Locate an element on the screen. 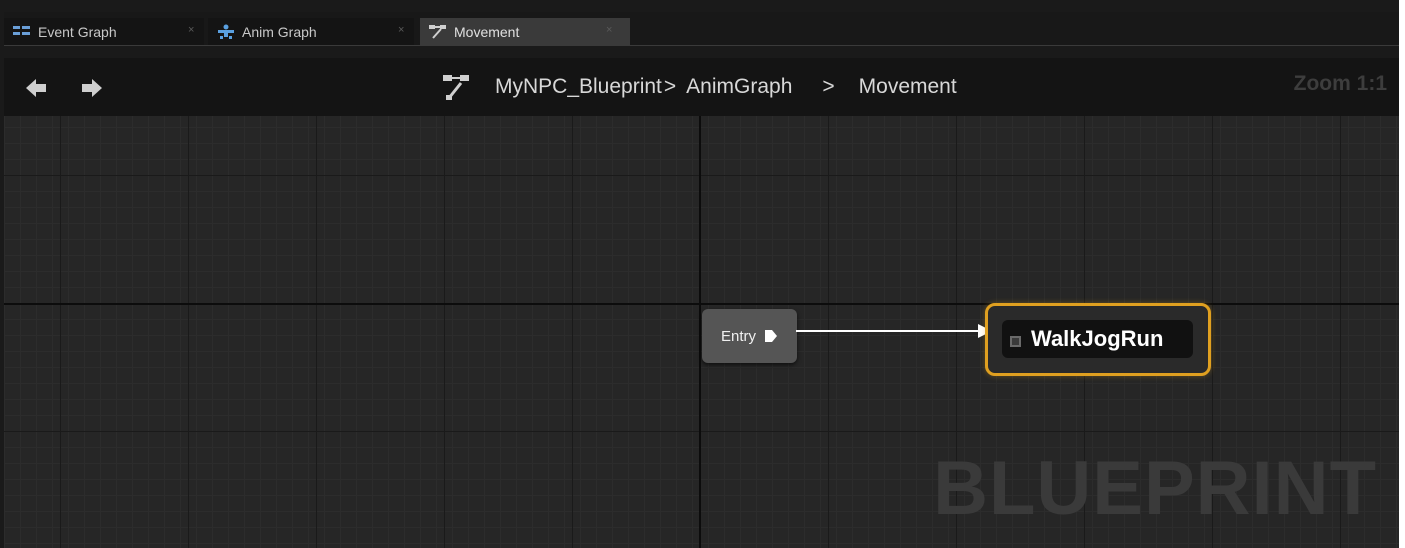 The width and height of the screenshot is (1405, 548). exec-output-pin-icon is located at coordinates (771, 336).